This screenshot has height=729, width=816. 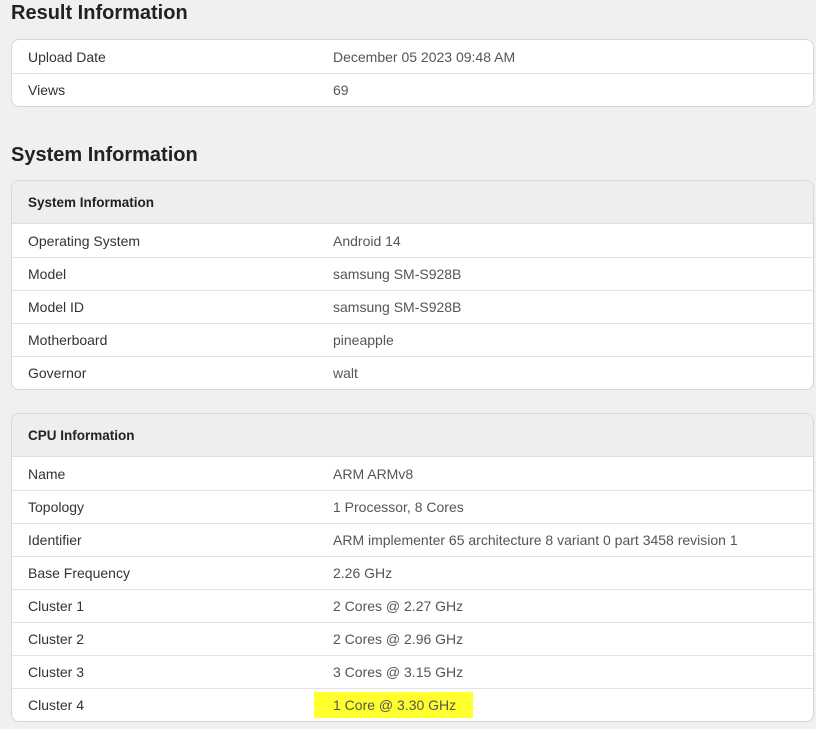 What do you see at coordinates (412, 240) in the screenshot?
I see `table-row-operating-system: Operating System Android 14` at bounding box center [412, 240].